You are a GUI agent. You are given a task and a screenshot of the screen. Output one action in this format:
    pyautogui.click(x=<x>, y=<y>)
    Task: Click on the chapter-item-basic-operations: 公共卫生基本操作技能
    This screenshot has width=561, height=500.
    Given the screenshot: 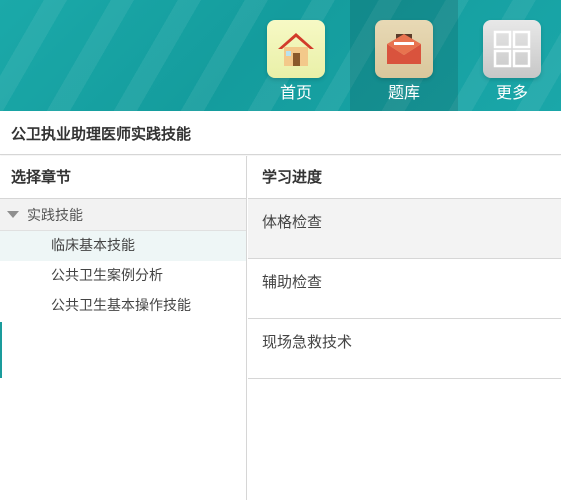 What is the action you would take?
    pyautogui.click(x=123, y=306)
    